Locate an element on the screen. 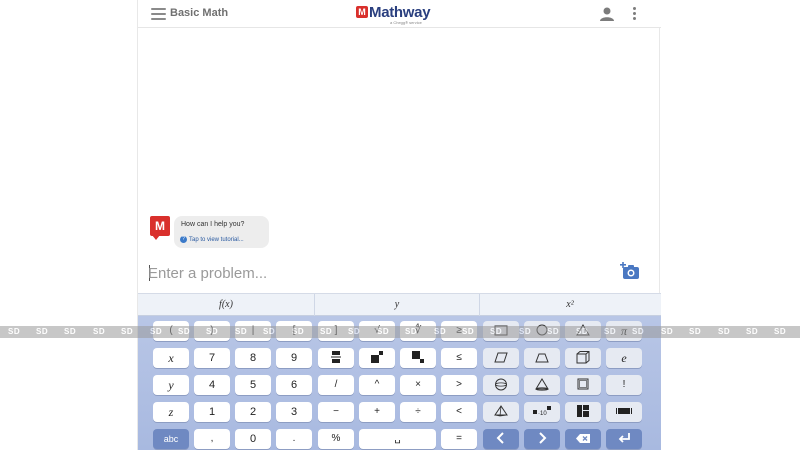 The height and width of the screenshot is (450, 800). key-lt: < is located at coordinates (459, 412).